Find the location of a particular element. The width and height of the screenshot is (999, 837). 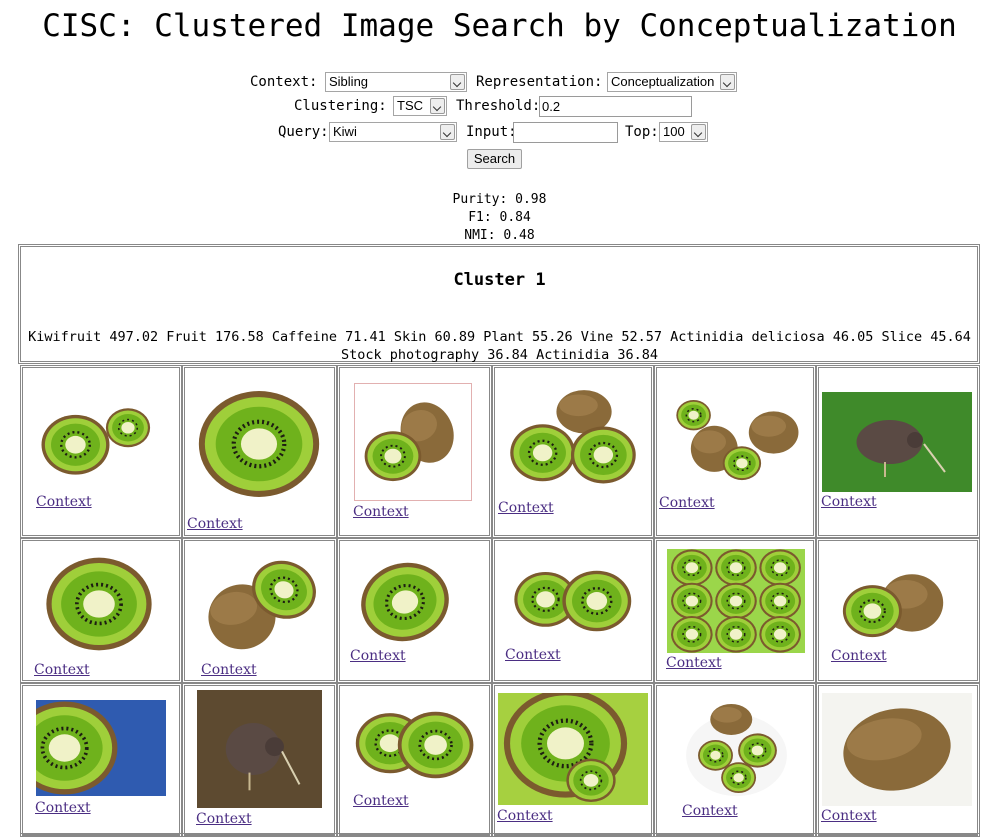

result-image-kiwi-peeled is located at coordinates (260, 606).